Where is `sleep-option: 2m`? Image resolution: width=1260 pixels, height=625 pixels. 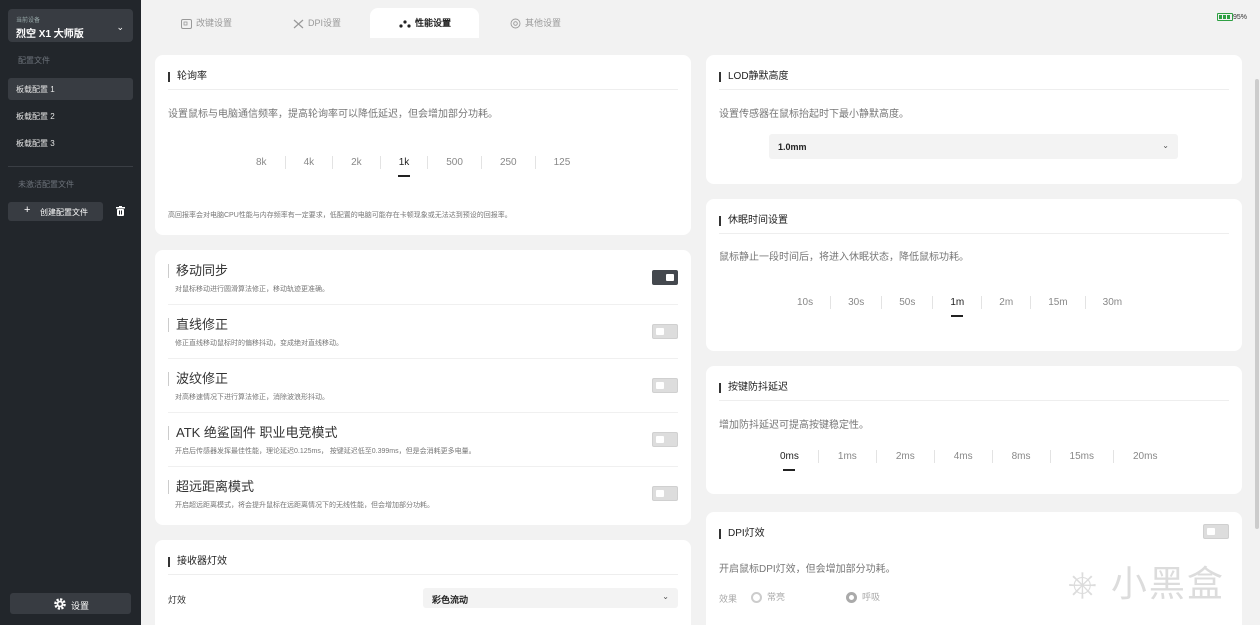
sleep-option: 2m is located at coordinates (1006, 302).